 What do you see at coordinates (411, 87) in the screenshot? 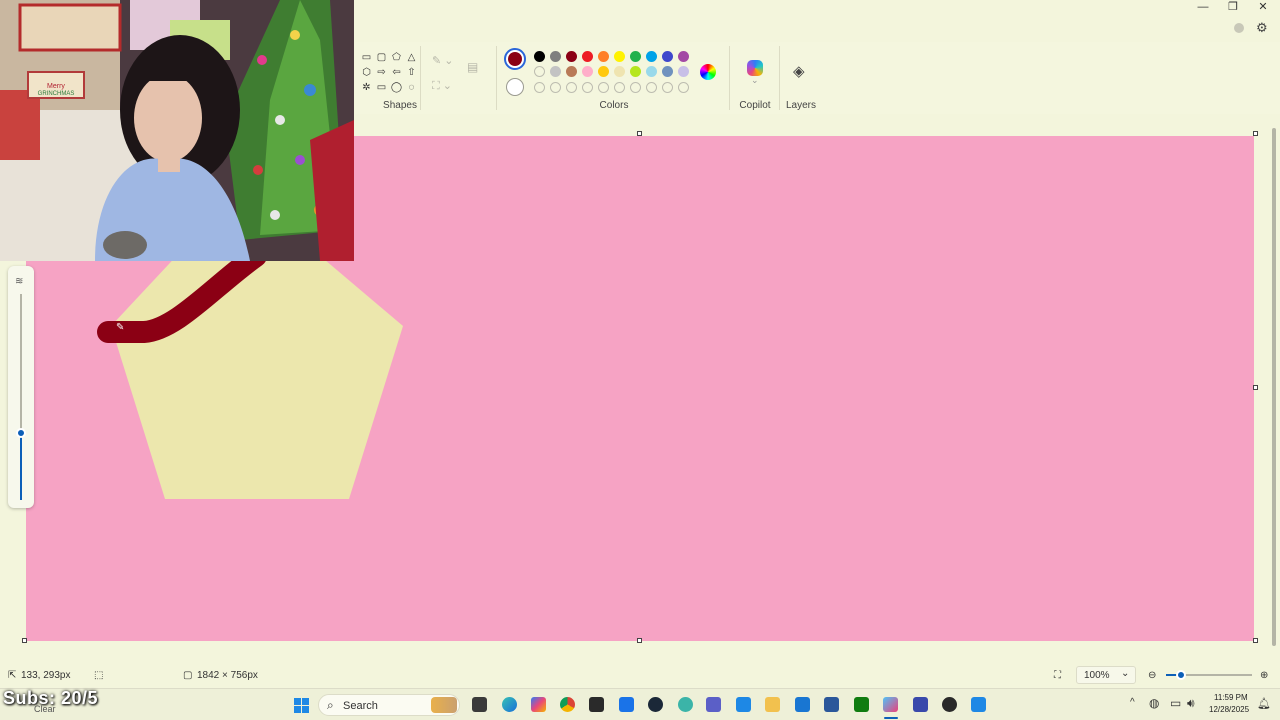
I see `cloud-callout-shape-icon: ◌` at bounding box center [411, 87].